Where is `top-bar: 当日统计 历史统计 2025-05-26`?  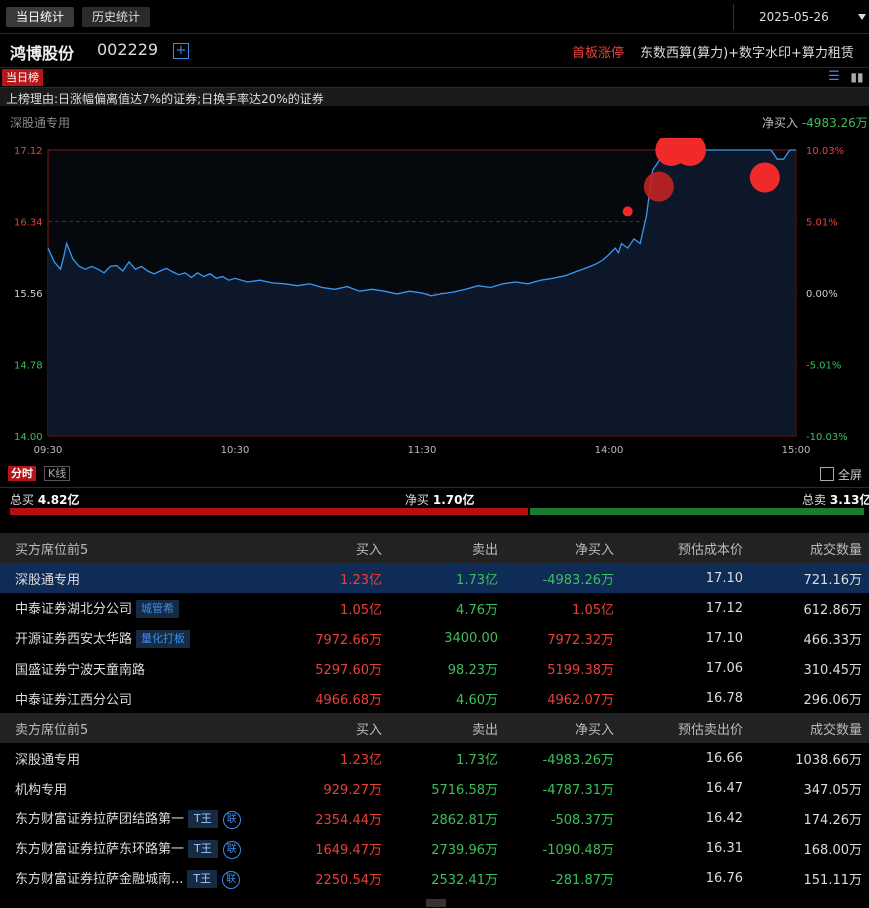 top-bar: 当日统计 历史统计 2025-05-26 is located at coordinates (434, 17).